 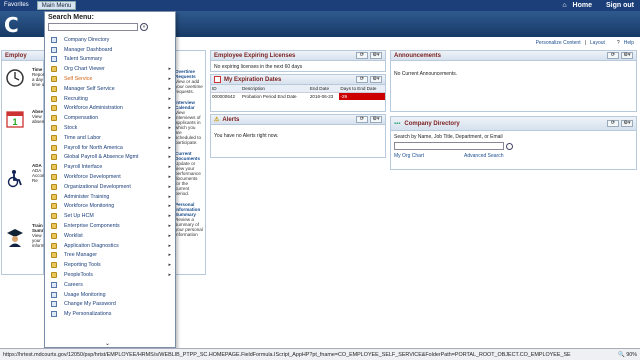 I want to click on menu-item-label: PeopleTools, so click(x=78, y=275).